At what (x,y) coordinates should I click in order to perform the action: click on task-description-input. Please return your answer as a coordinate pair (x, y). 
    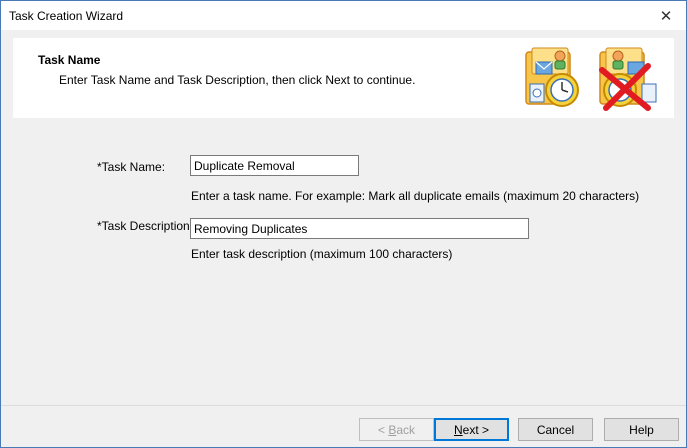
    Looking at the image, I should click on (359, 228).